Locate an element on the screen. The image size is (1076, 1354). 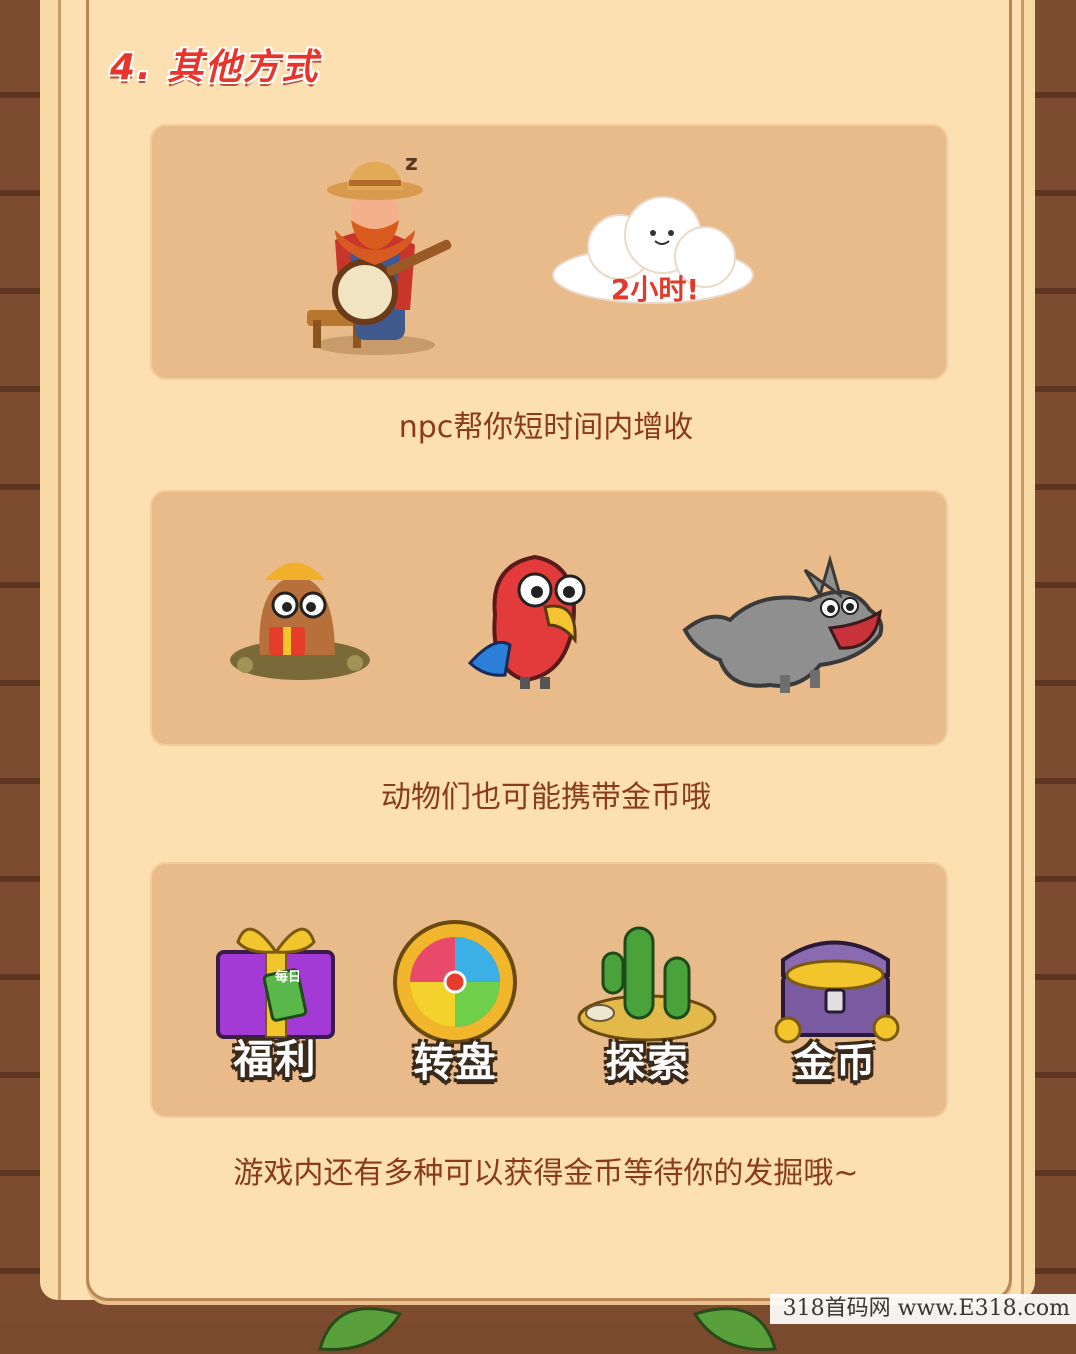
banjo-farmer-npc-icon: z is located at coordinates (379, 253).